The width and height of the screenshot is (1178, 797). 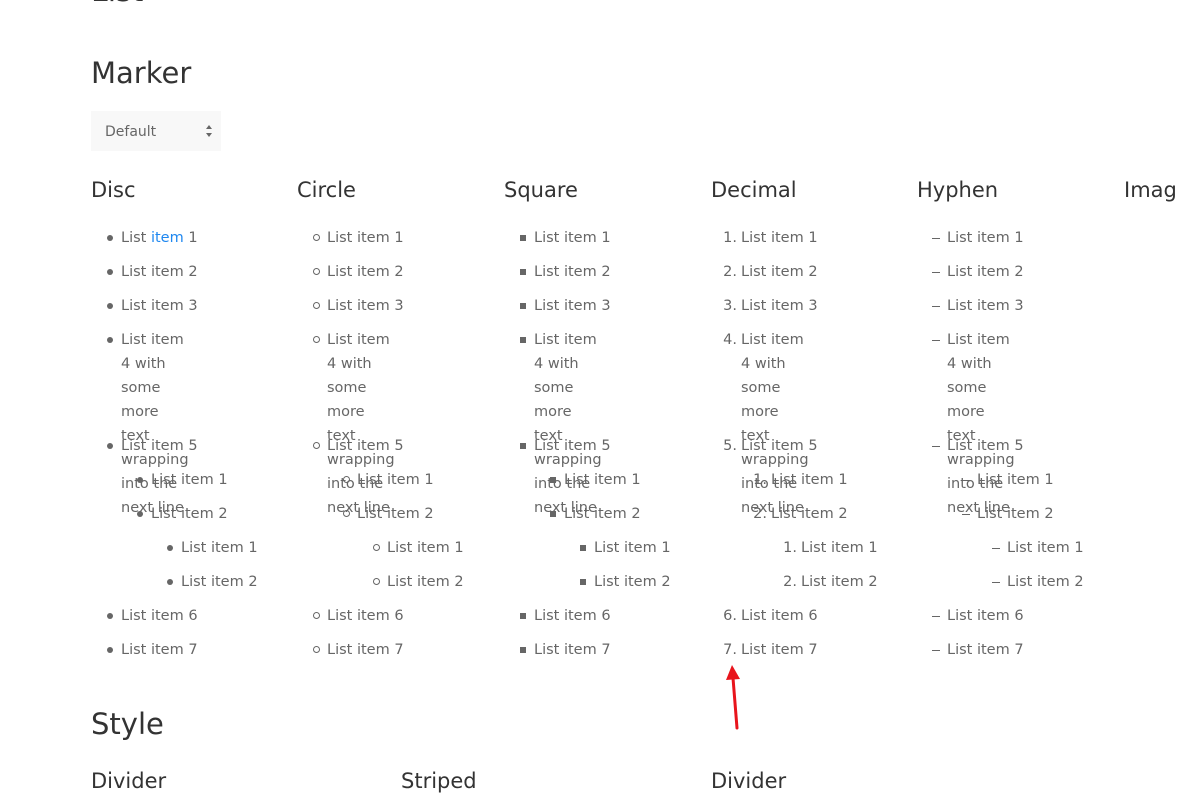 What do you see at coordinates (326, 190) in the screenshot?
I see `column-title: Circle` at bounding box center [326, 190].